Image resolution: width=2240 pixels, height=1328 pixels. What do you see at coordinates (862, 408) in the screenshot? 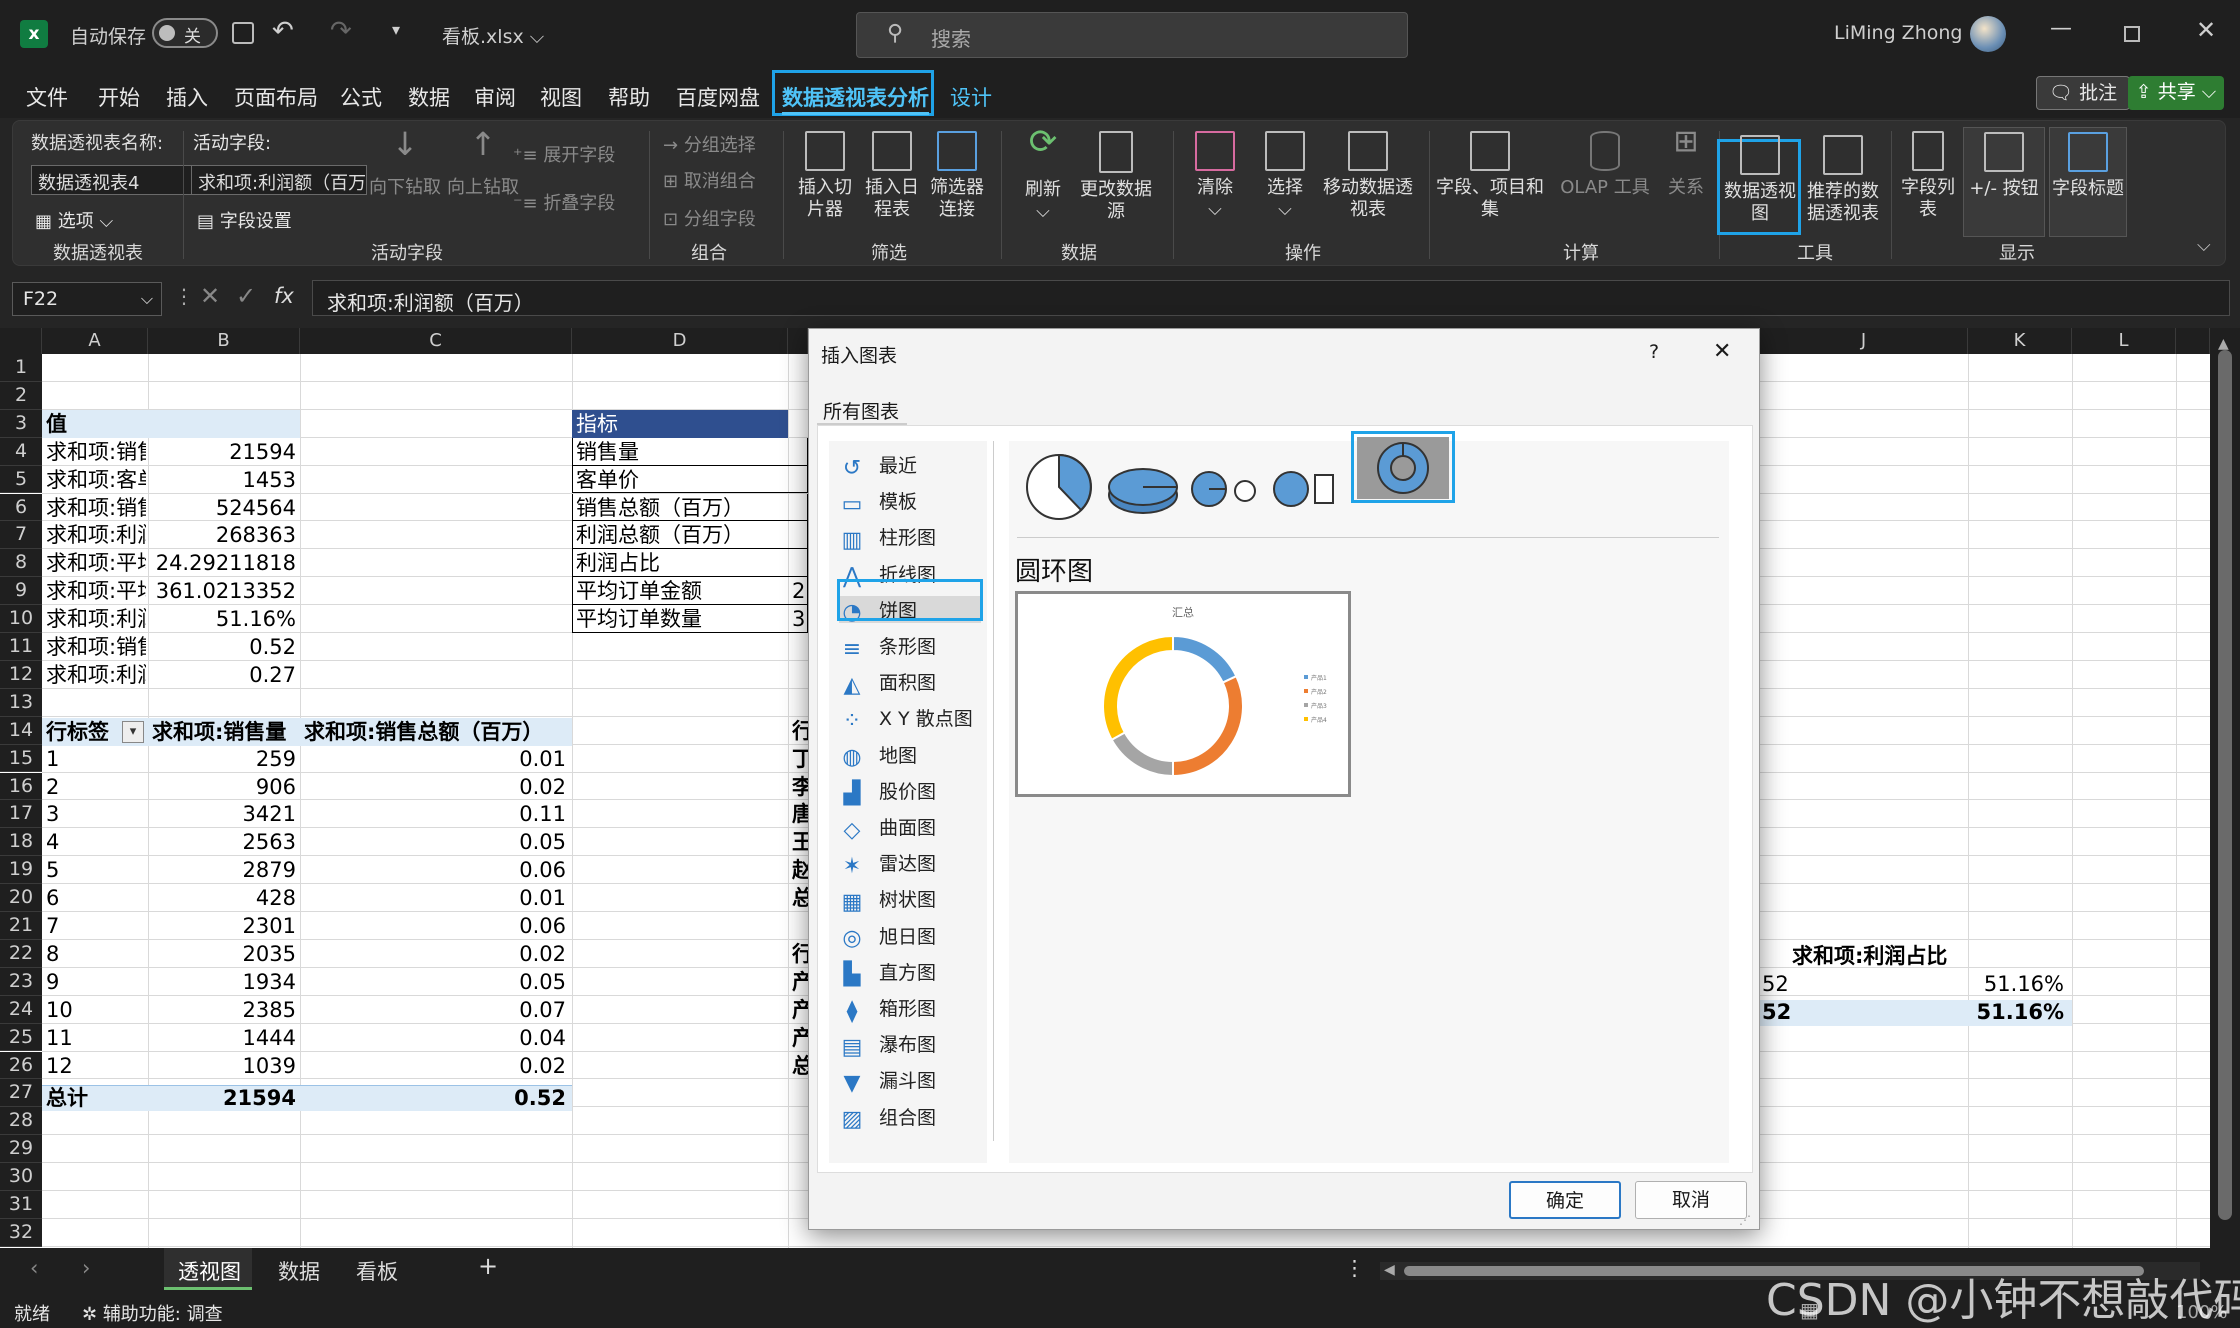
I see `tab-all-charts: 所有图表` at bounding box center [862, 408].